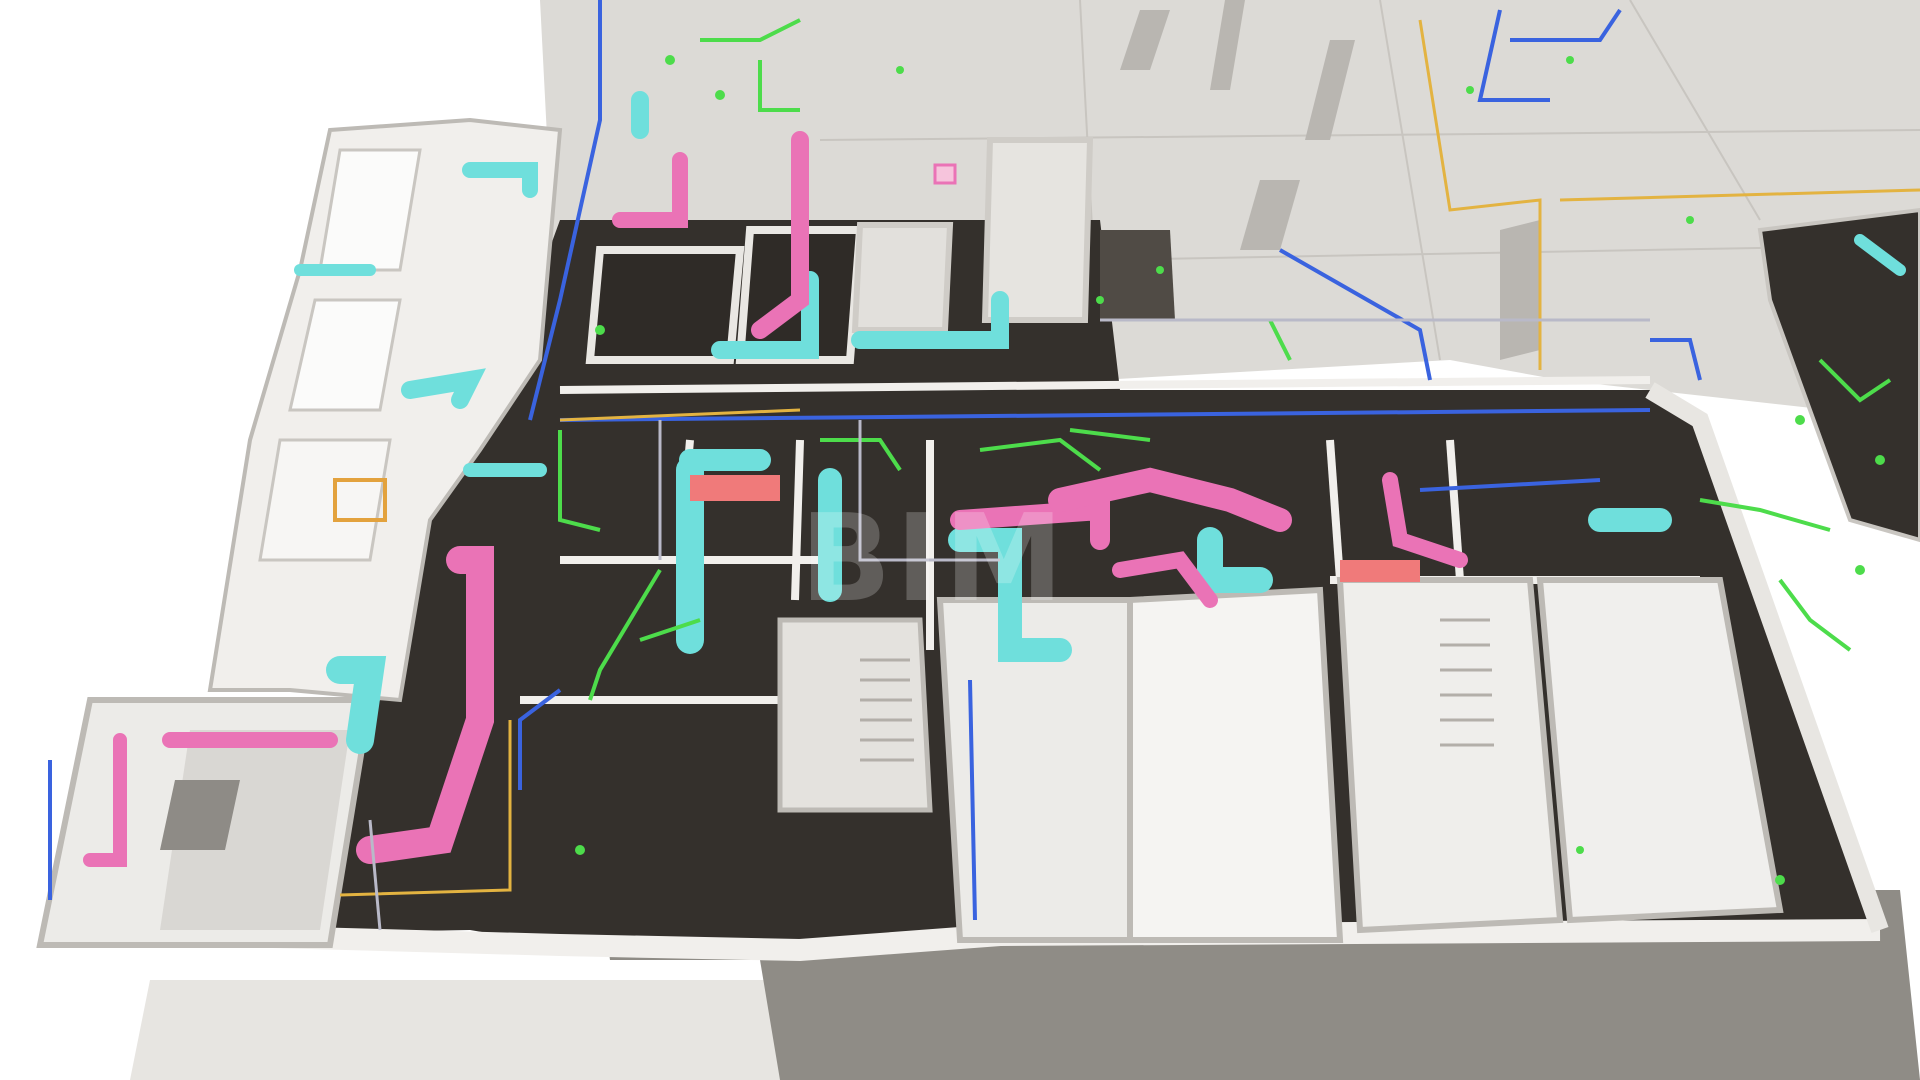 The image size is (1920, 1080). I want to click on north-core, so click(902, 277).